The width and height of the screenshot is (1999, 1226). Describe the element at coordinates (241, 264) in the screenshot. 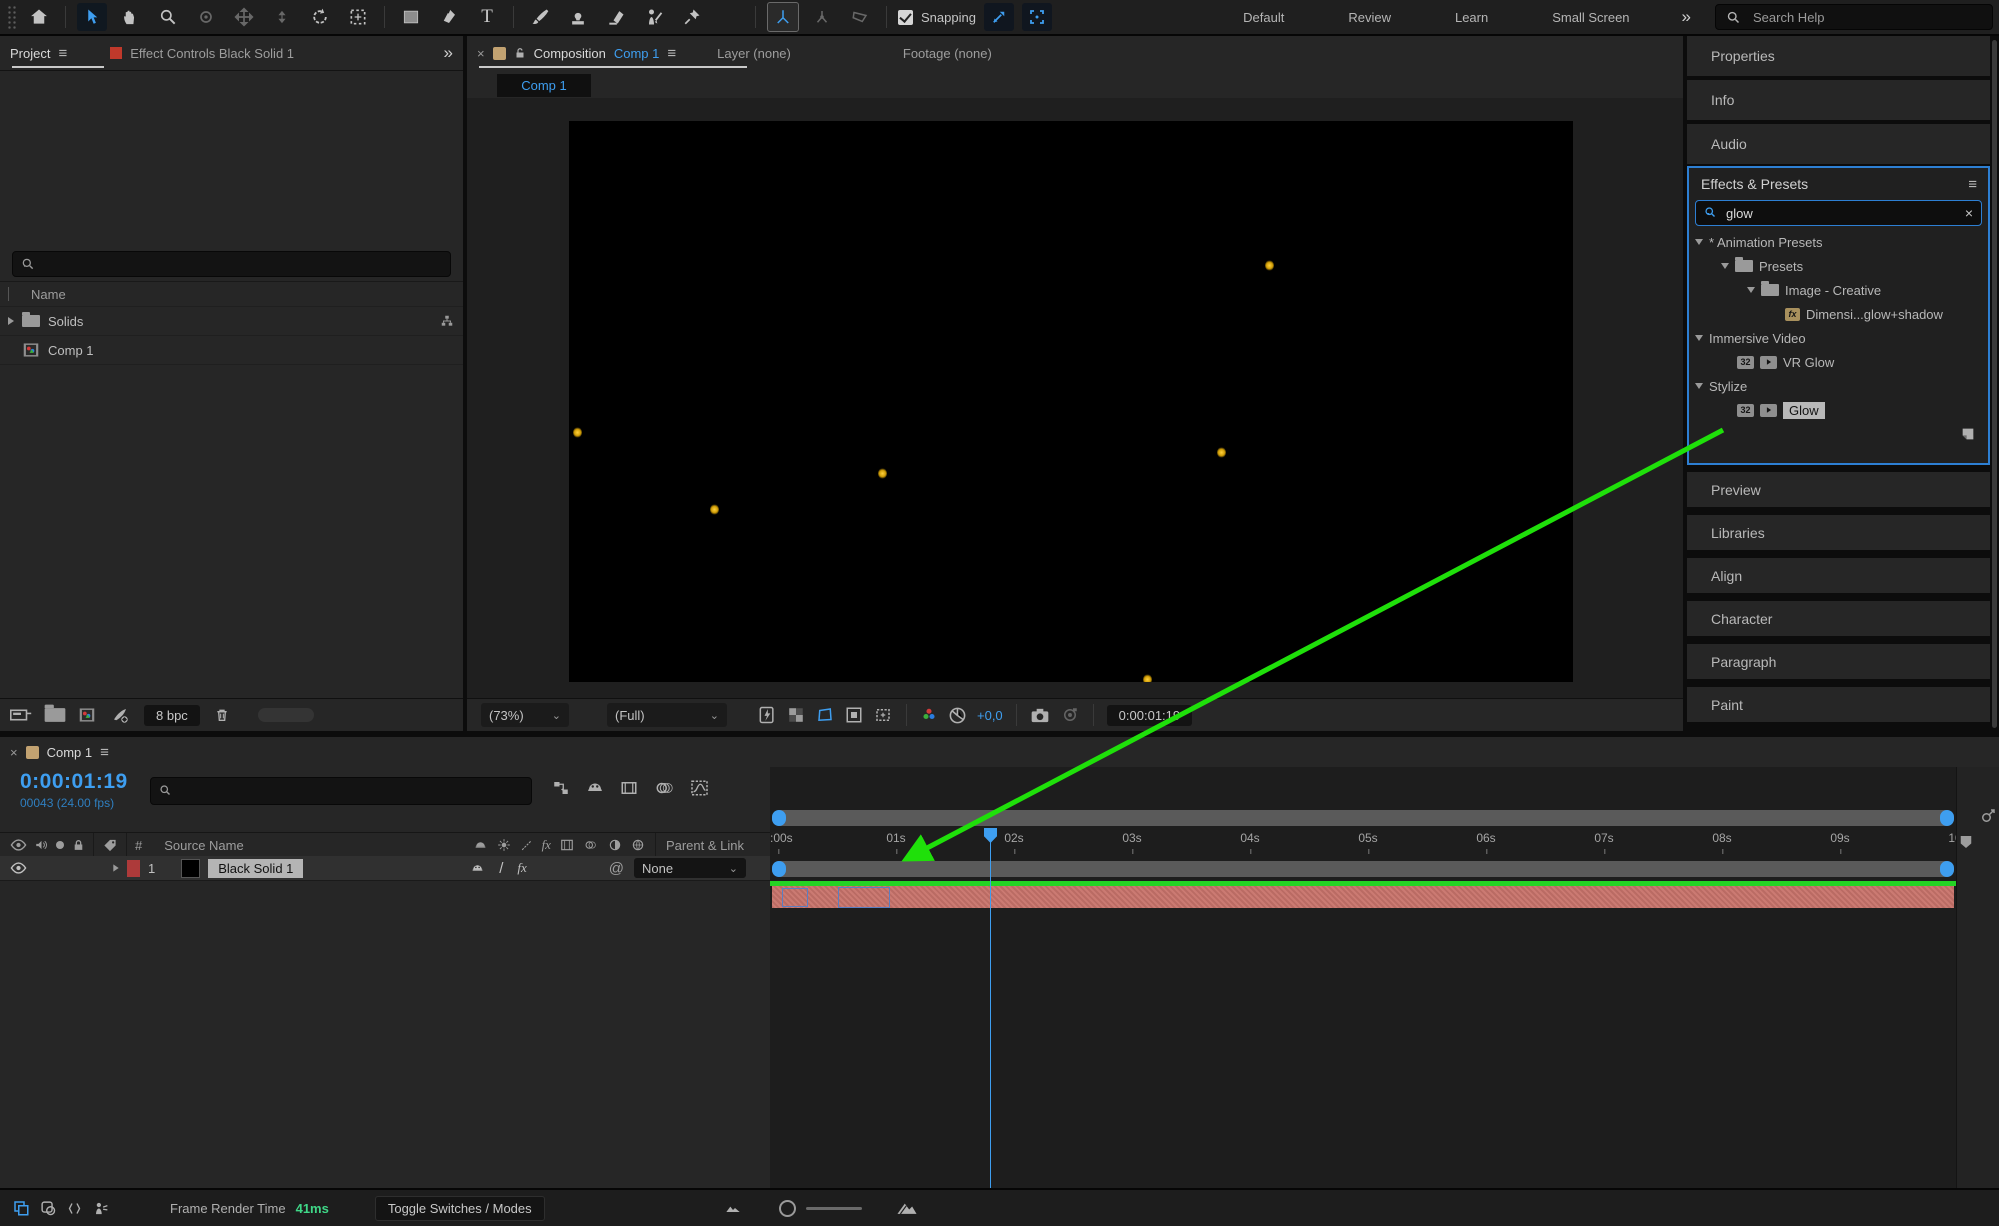

I see `project-search-input` at that location.